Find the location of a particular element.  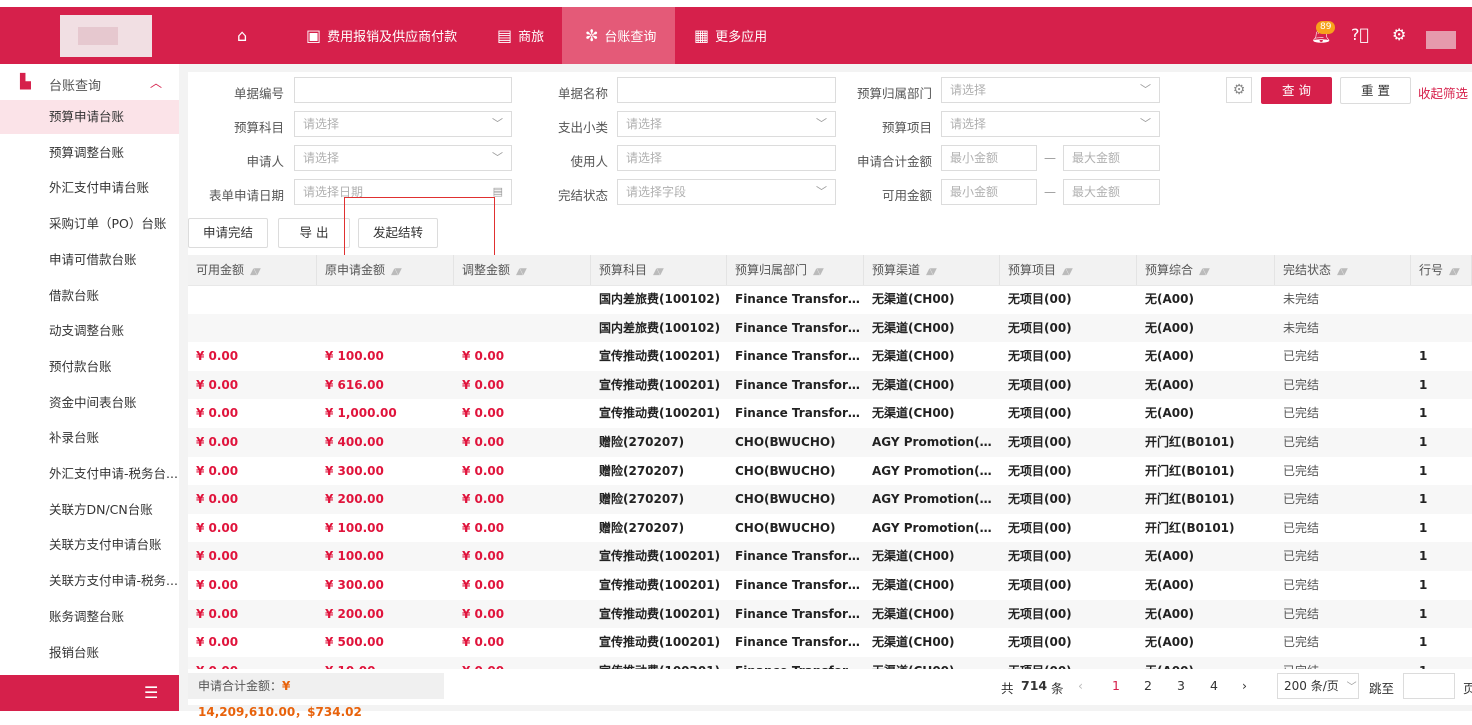

sidebar-item: 预算申请台账 is located at coordinates (89, 117).